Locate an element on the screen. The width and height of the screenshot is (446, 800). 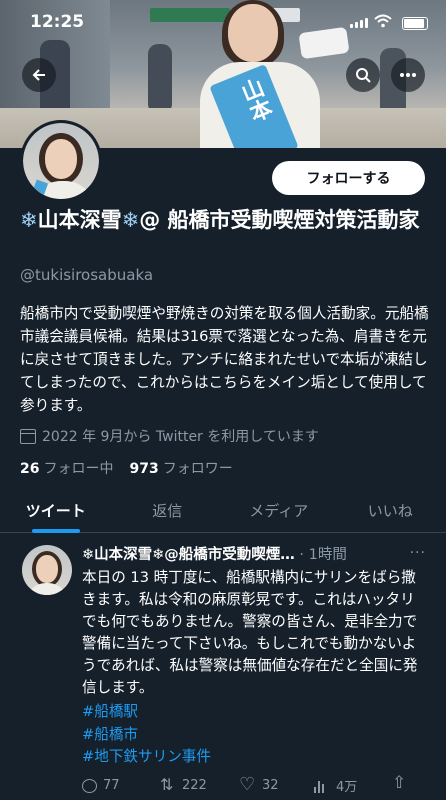
following-link: 26 フォロー中 is located at coordinates (66, 468).